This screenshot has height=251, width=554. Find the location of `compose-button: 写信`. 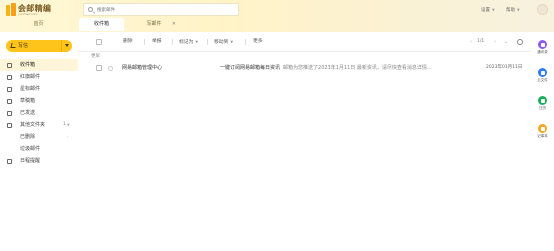

compose-button: 写信 is located at coordinates (35, 46).